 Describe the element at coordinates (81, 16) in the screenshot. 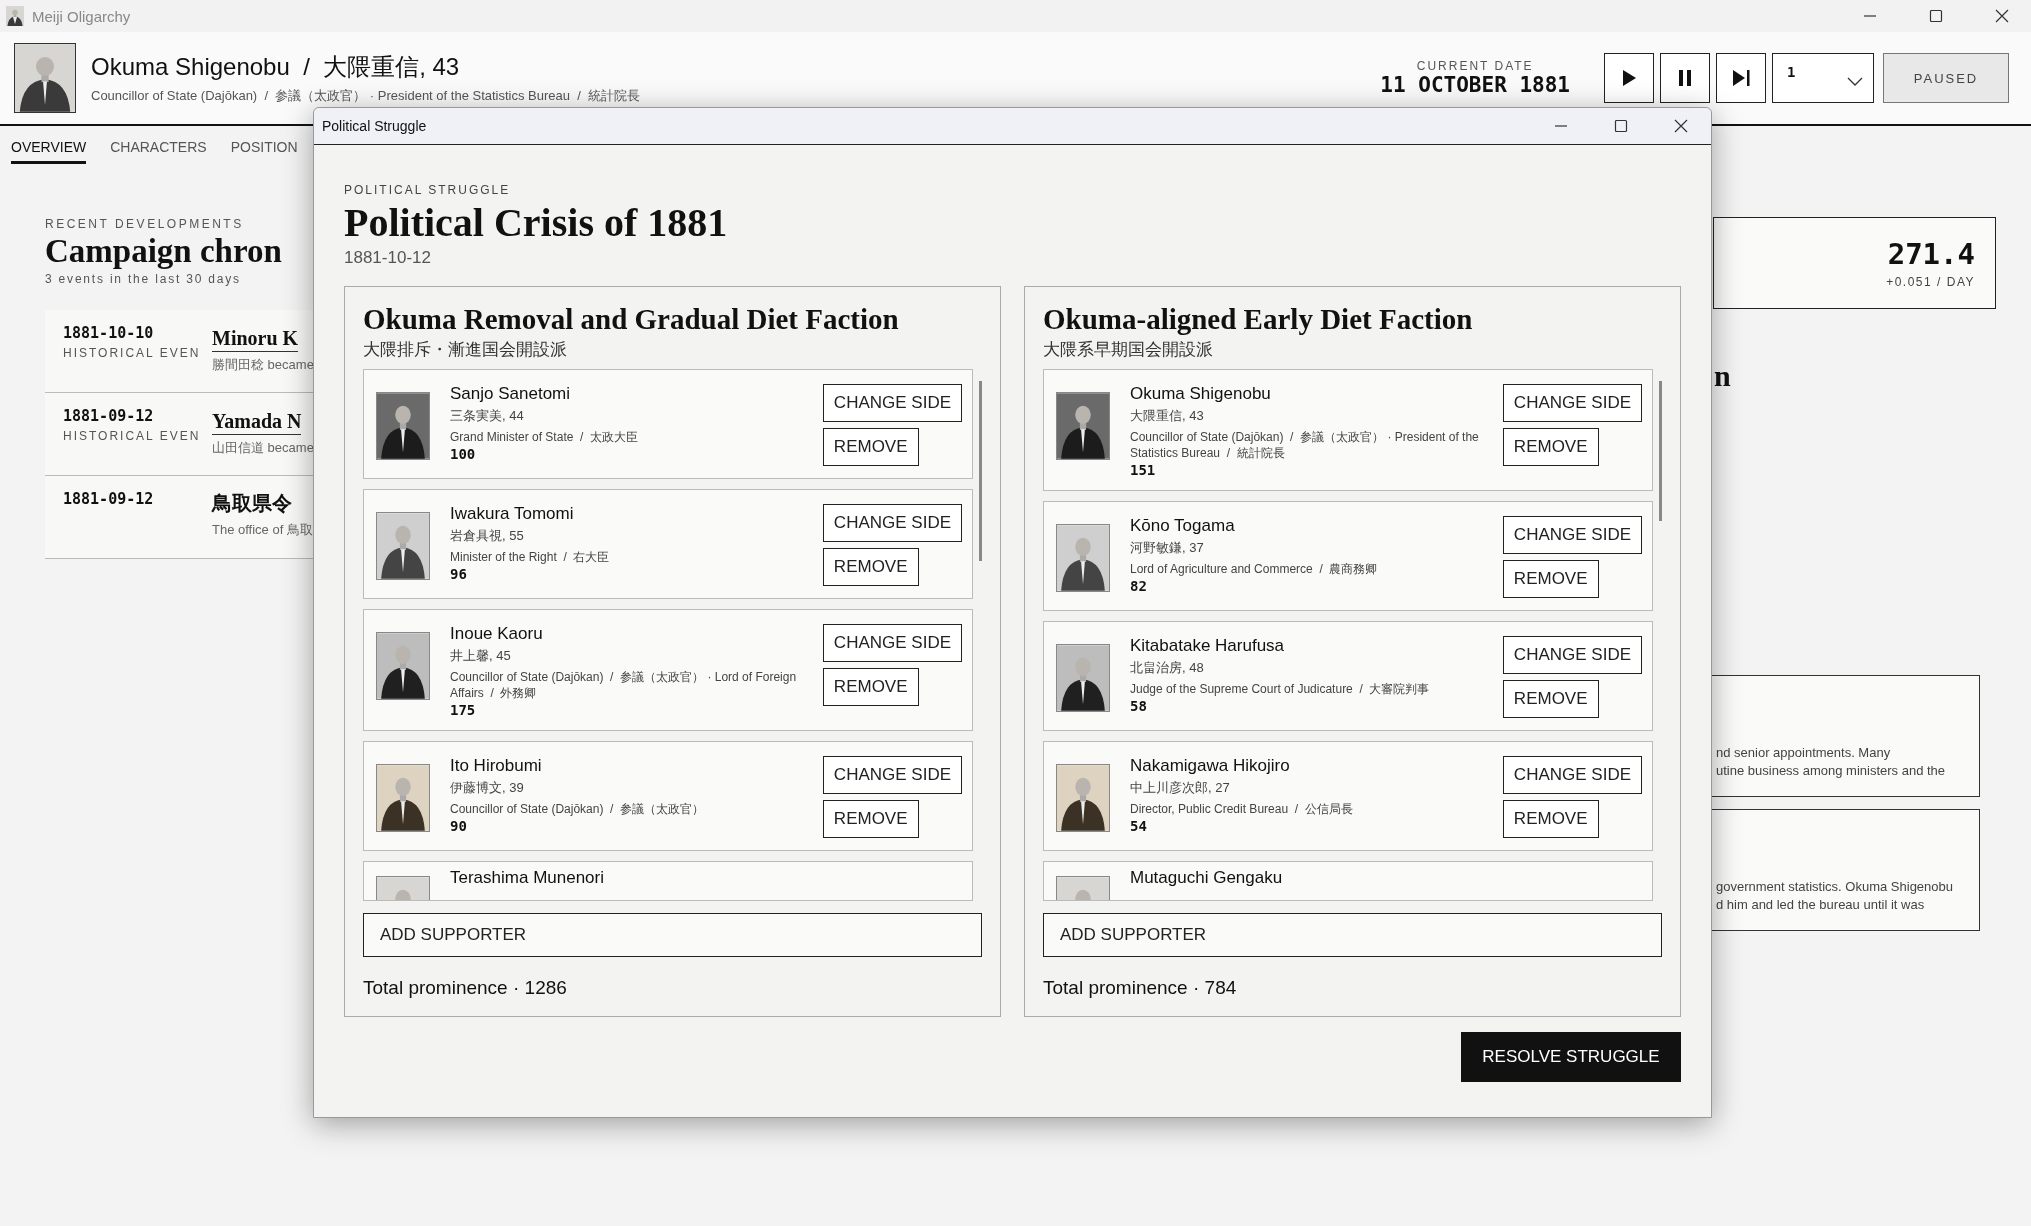

I see `window-title: Meiji Oligarchy` at that location.